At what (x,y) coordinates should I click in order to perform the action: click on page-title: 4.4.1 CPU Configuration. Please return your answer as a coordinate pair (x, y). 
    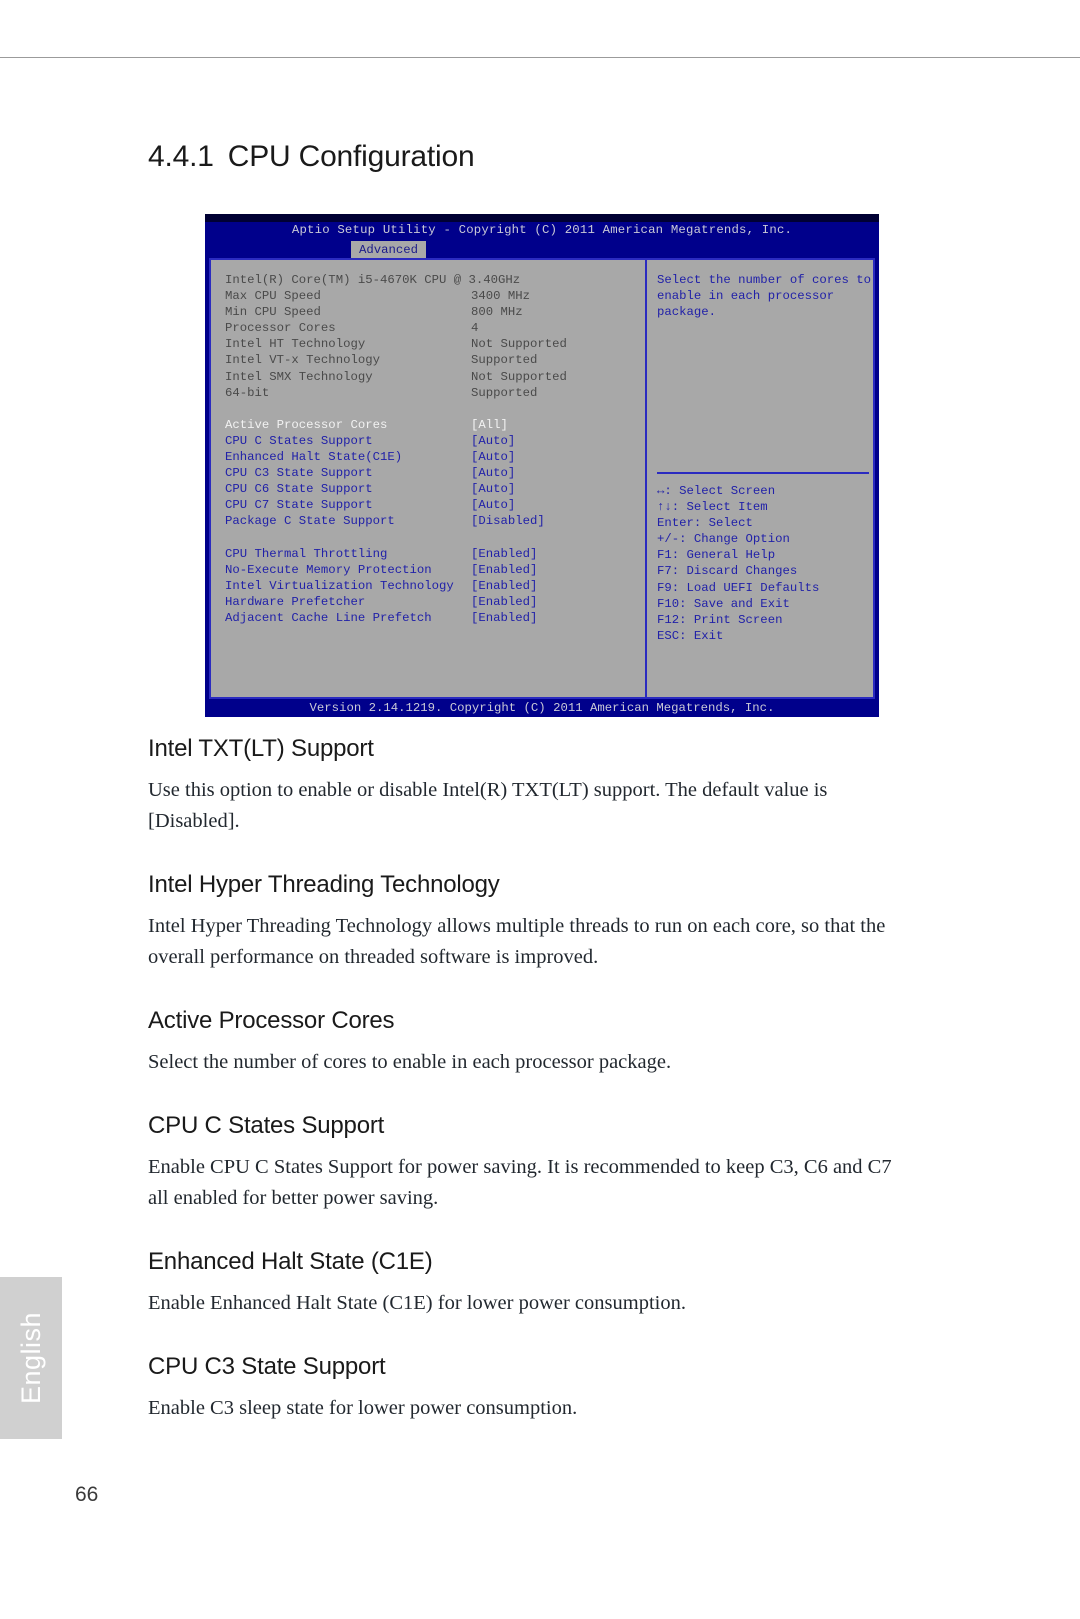
    Looking at the image, I should click on (522, 157).